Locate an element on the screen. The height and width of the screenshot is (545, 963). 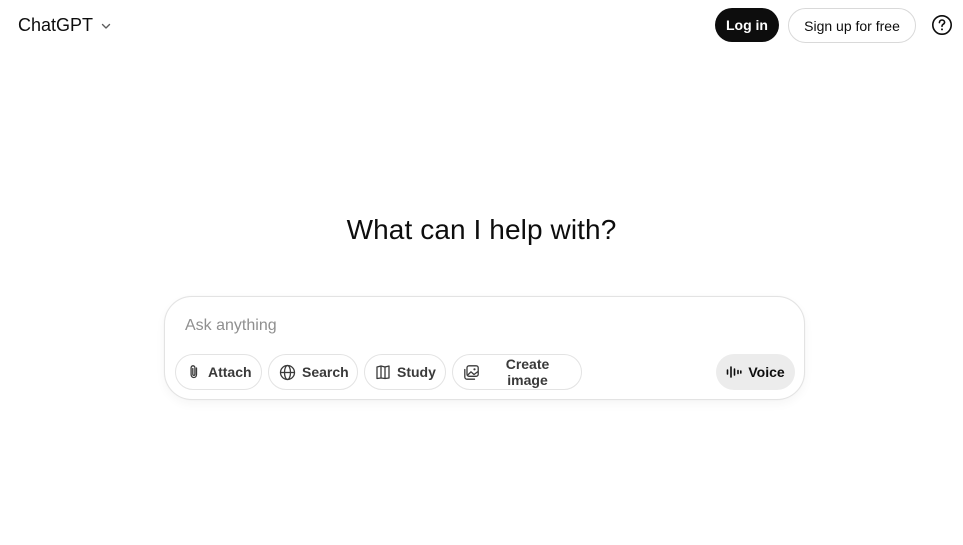
voice-label: Voice is located at coordinates (766, 372).